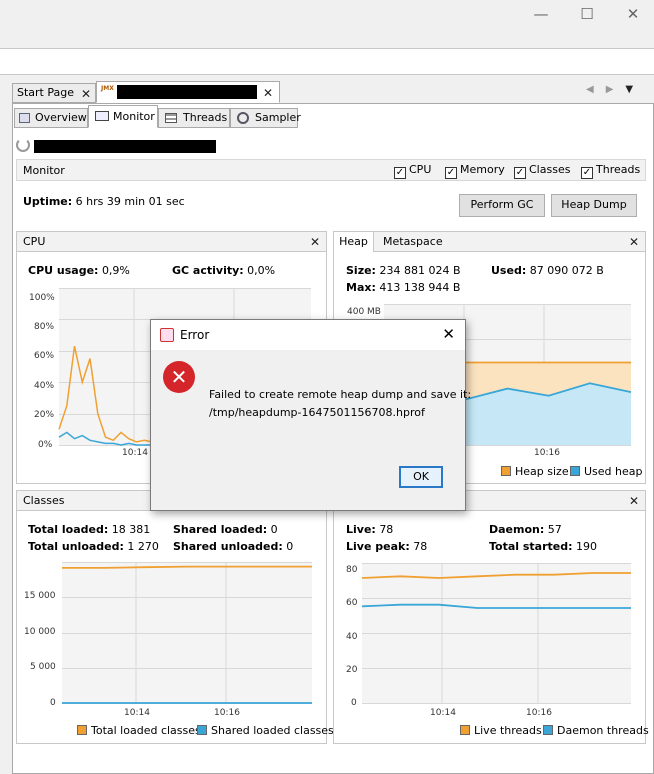  What do you see at coordinates (53, 703) in the screenshot?
I see `classes-ytick: 0` at bounding box center [53, 703].